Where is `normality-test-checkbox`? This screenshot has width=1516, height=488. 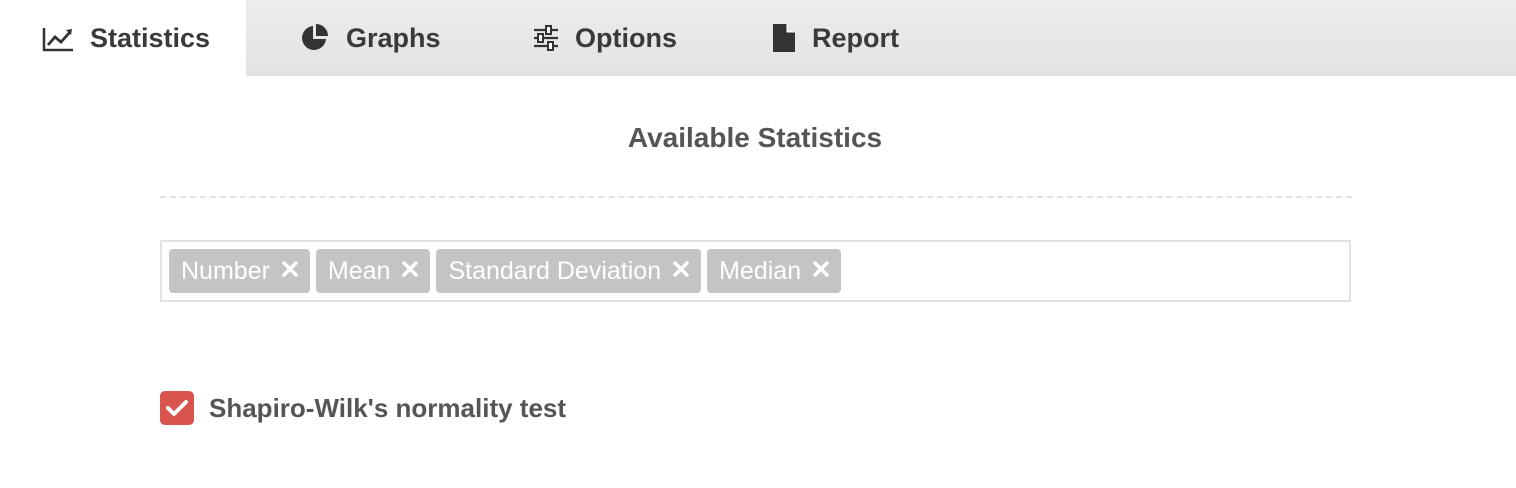
normality-test-checkbox is located at coordinates (177, 408).